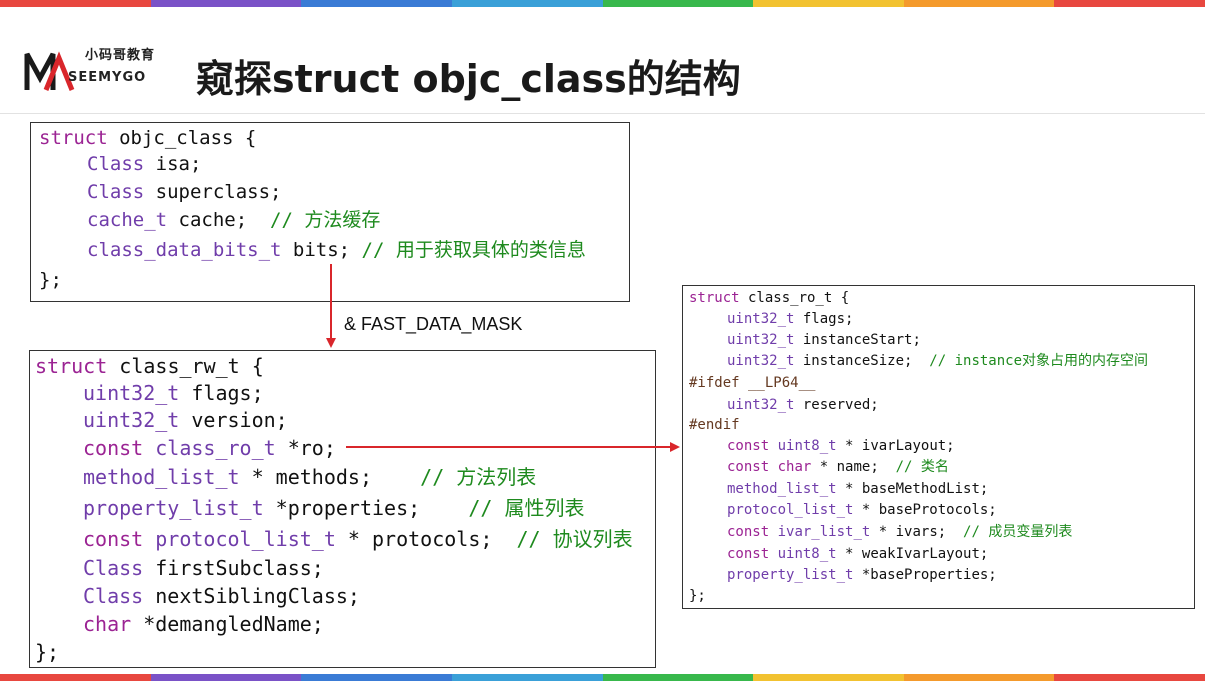  What do you see at coordinates (503, 358) in the screenshot?
I see `connector-arrows` at bounding box center [503, 358].